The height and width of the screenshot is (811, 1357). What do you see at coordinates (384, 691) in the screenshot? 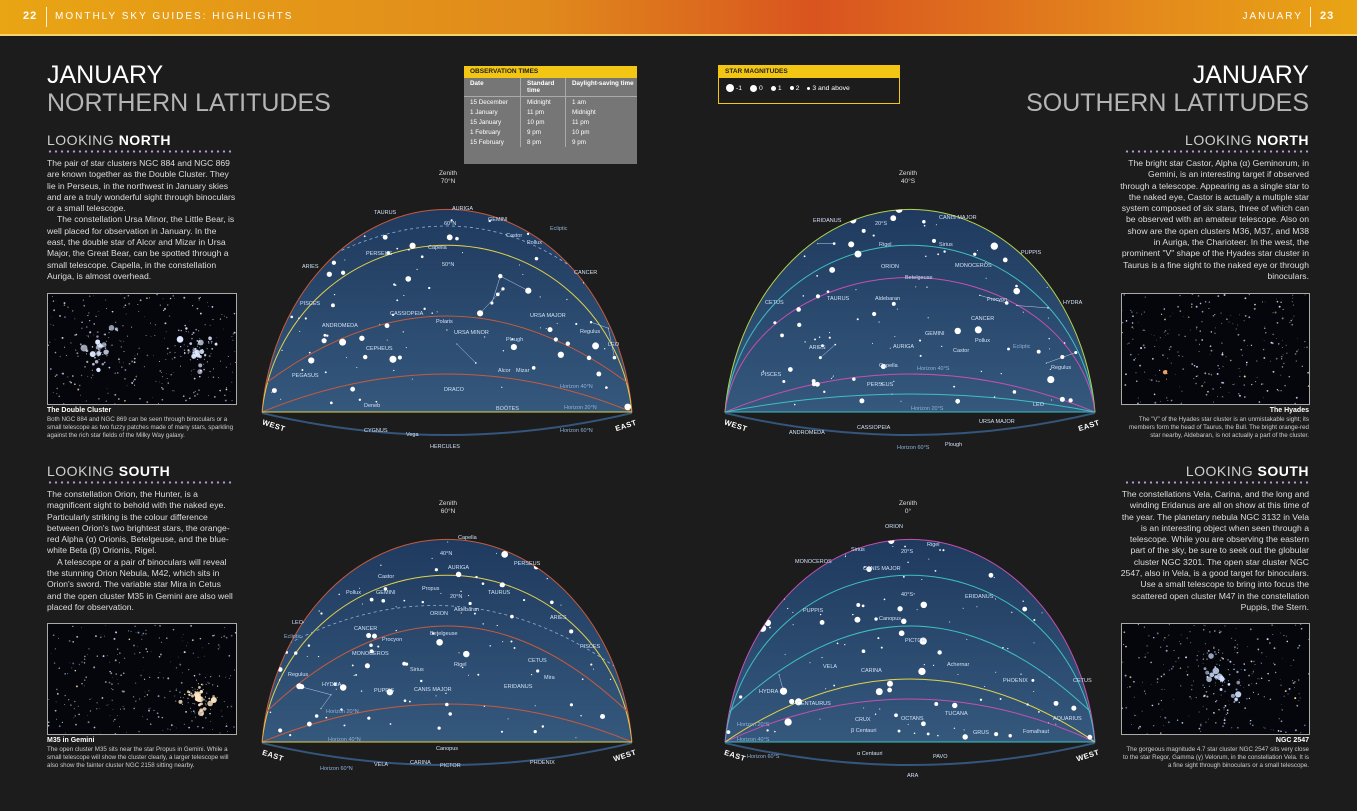
I see `constellation-label: PUPPIS` at bounding box center [384, 691].